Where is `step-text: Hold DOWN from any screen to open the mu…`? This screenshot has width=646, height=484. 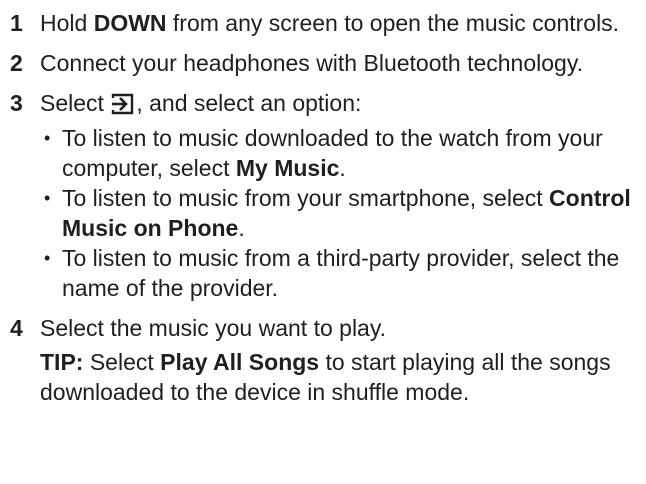 step-text: Hold DOWN from any screen to open the mu… is located at coordinates (337, 23).